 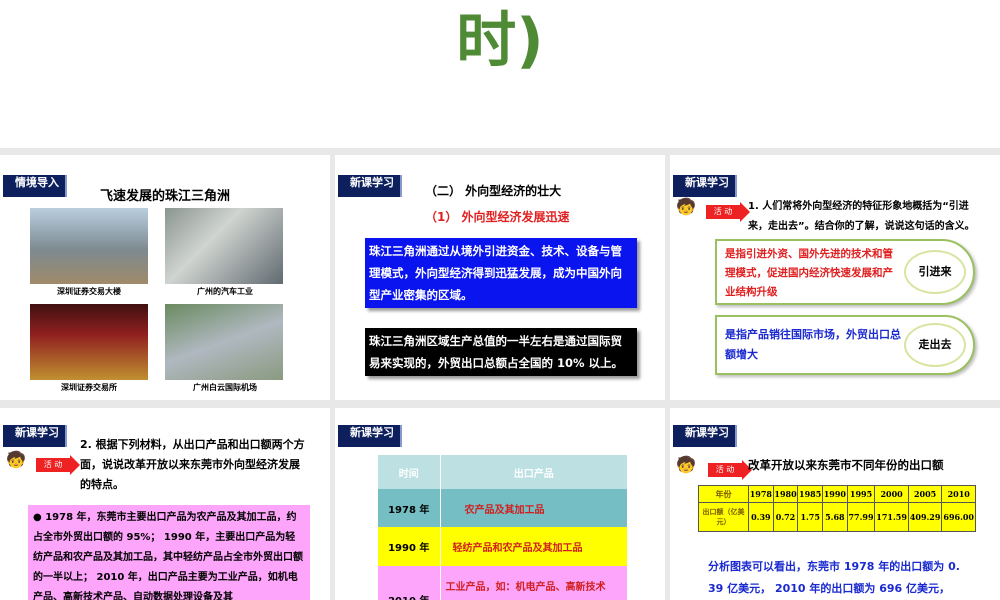 What do you see at coordinates (89, 342) in the screenshot?
I see `stock-exchange-image` at bounding box center [89, 342].